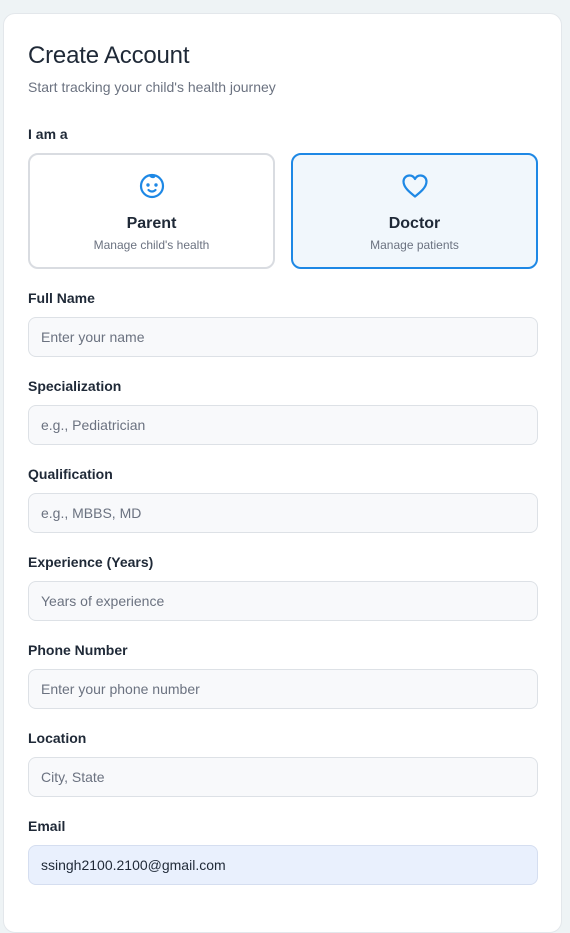 The width and height of the screenshot is (570, 933). What do you see at coordinates (283, 425) in the screenshot?
I see `specialization-input` at bounding box center [283, 425].